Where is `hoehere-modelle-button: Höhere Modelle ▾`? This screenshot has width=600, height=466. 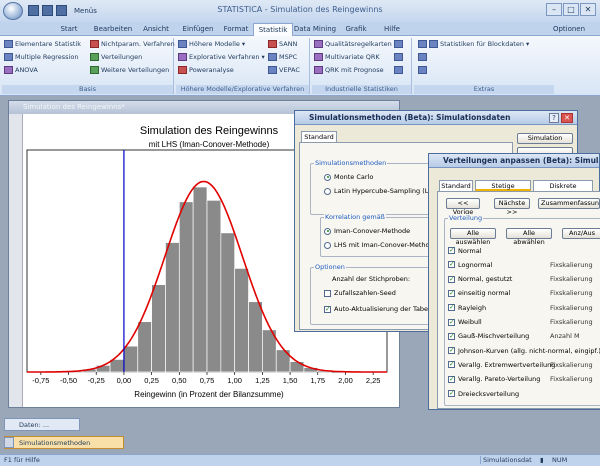 hoehere-modelle-button: Höhere Modelle ▾ is located at coordinates (211, 44).